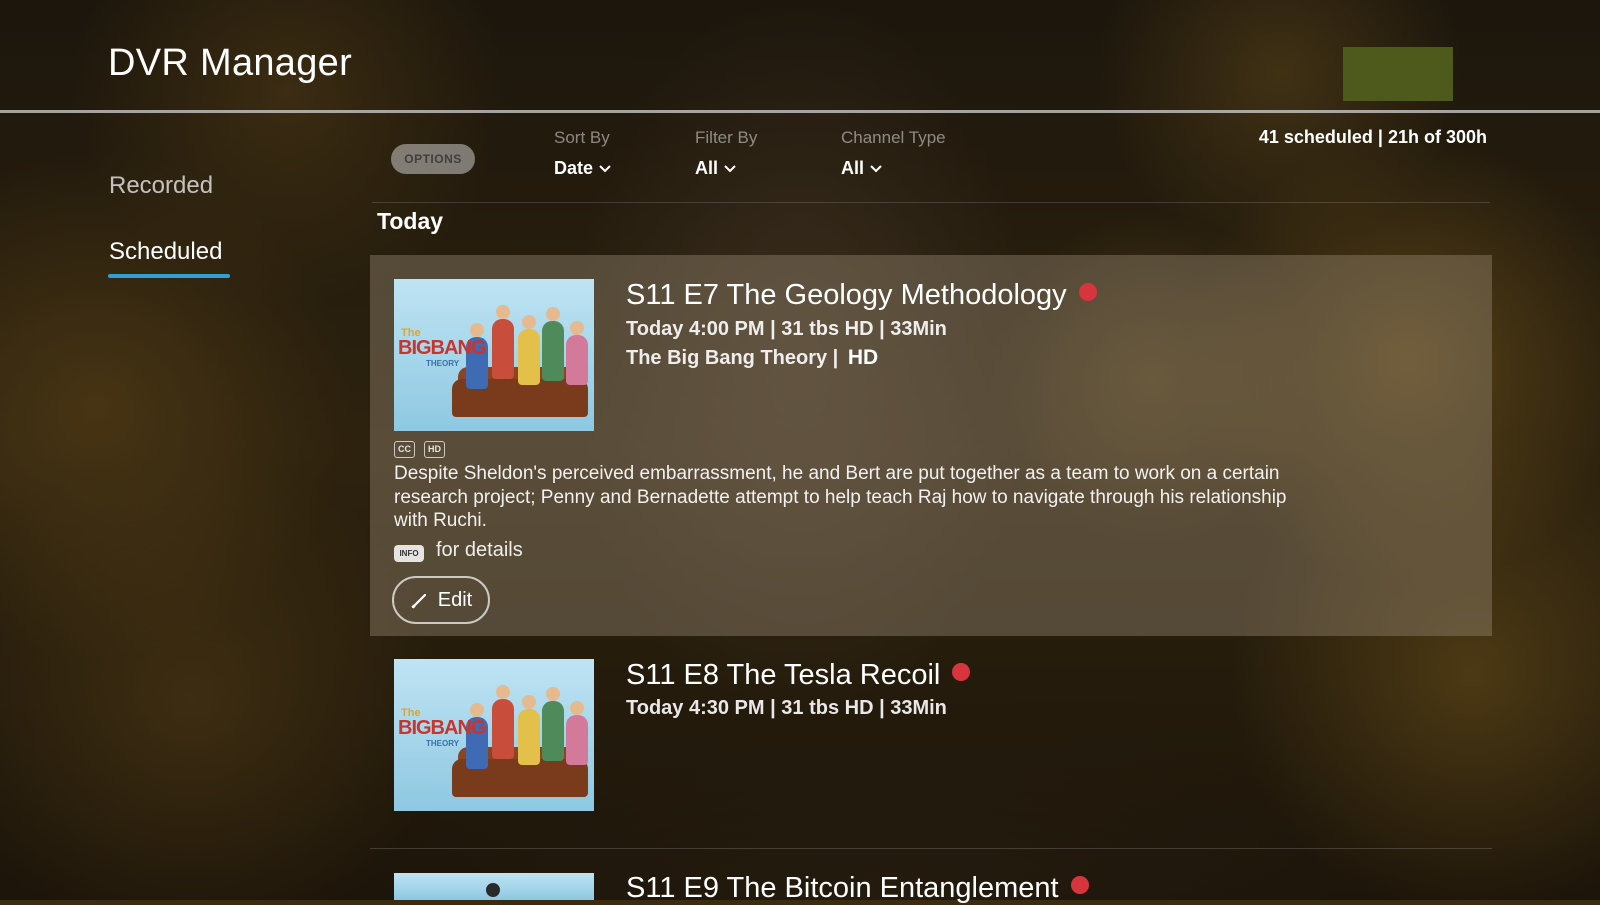  I want to click on hd-label: HD, so click(863, 357).